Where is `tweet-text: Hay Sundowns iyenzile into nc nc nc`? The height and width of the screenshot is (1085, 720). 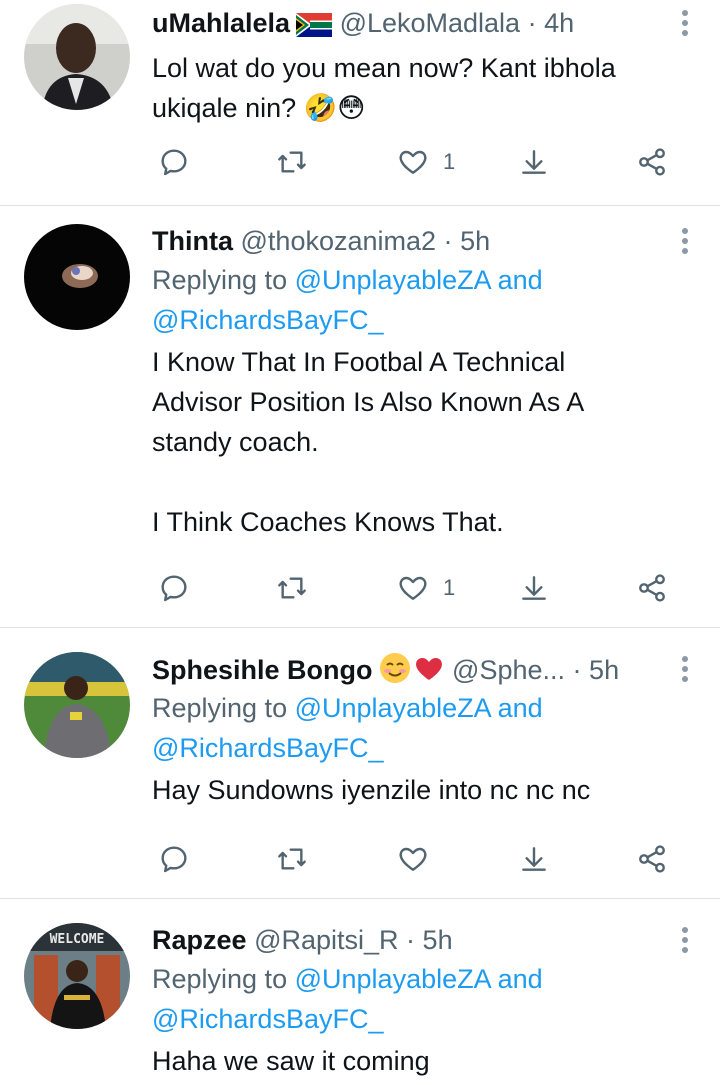 tweet-text: Hay Sundowns iyenzile into nc nc nc is located at coordinates (424, 790).